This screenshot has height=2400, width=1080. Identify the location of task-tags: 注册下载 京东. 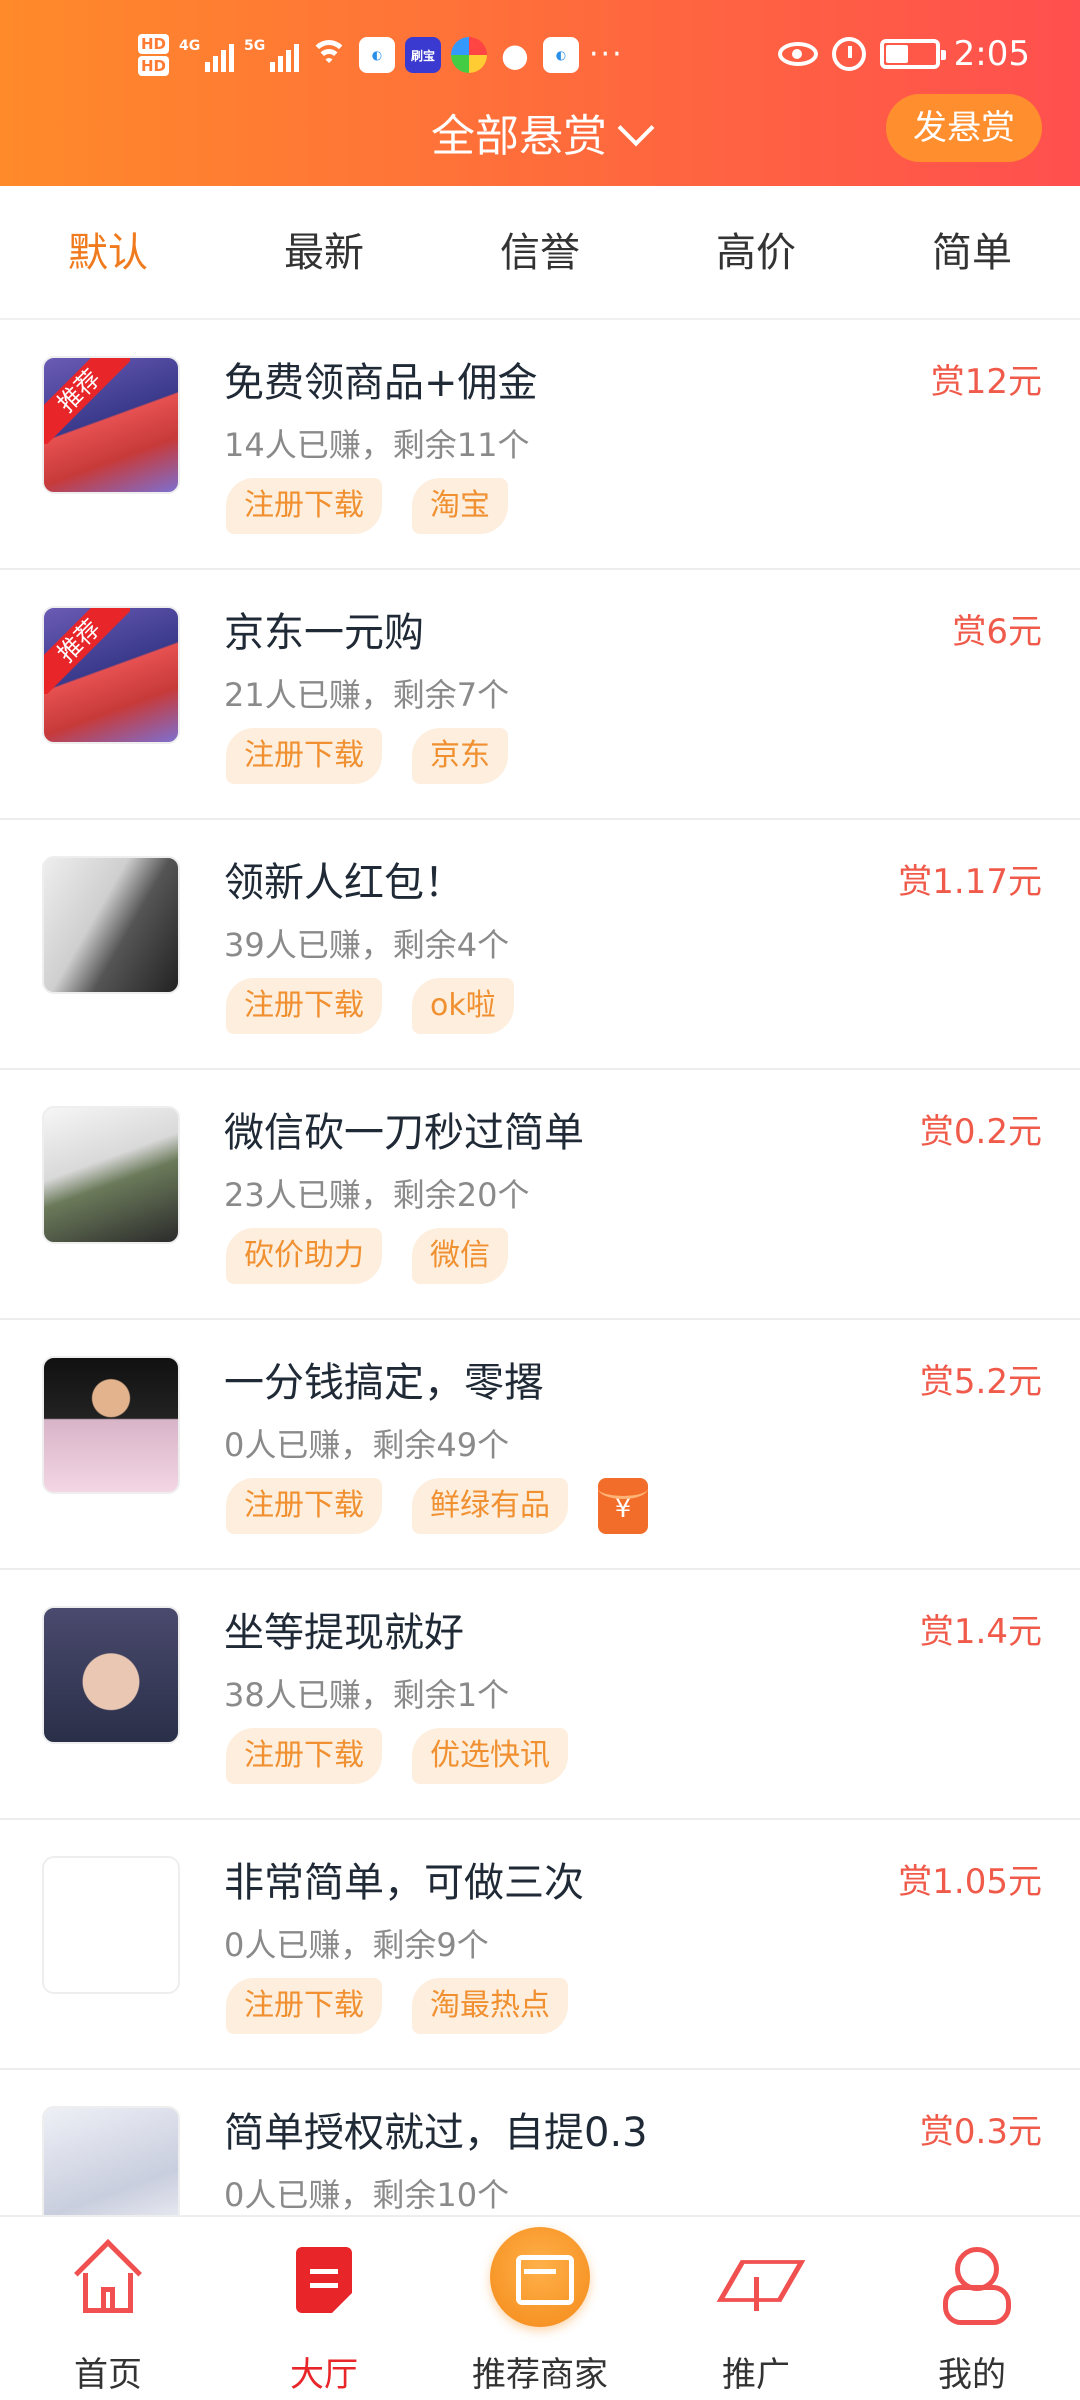
(367, 756).